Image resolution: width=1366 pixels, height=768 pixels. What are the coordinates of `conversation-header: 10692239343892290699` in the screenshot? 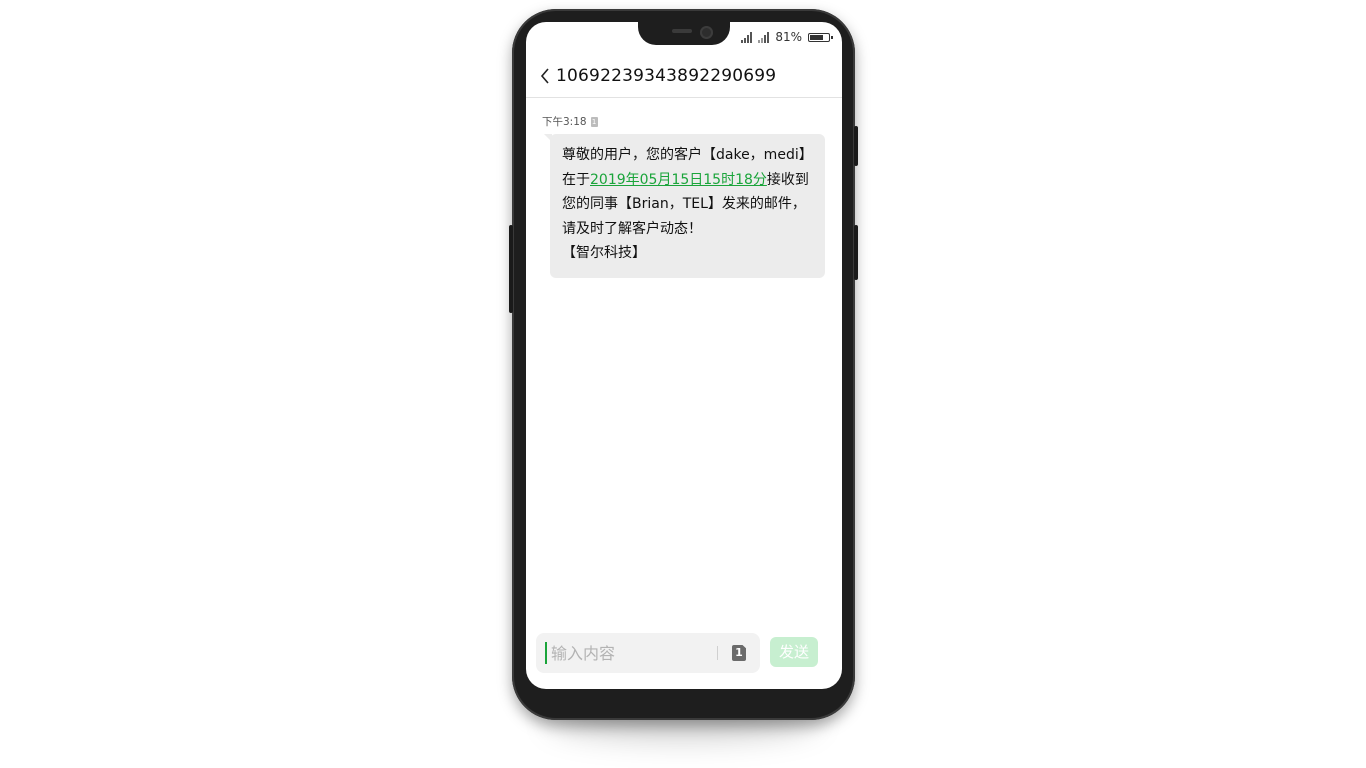 It's located at (684, 76).